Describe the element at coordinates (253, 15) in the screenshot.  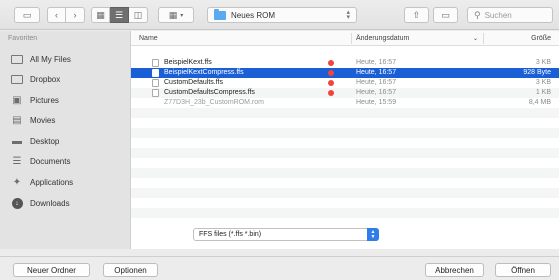
I see `location-label: Neues ROM` at that location.